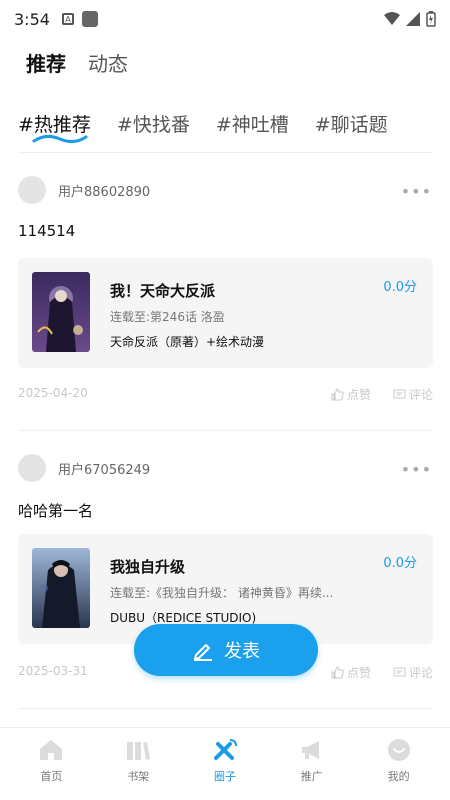  Describe the element at coordinates (398, 776) in the screenshot. I see `nav-label: 我的` at that location.